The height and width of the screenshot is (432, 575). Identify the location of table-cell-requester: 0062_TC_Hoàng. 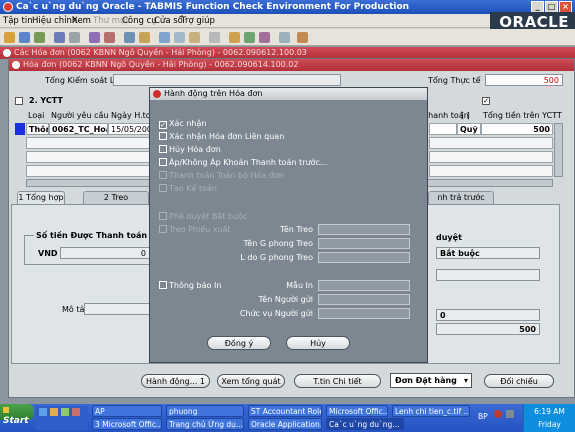
(78, 129).